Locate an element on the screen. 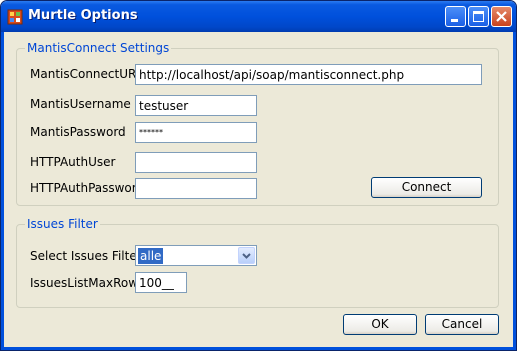 This screenshot has height=351, width=517. maximize-icon is located at coordinates (478, 16).